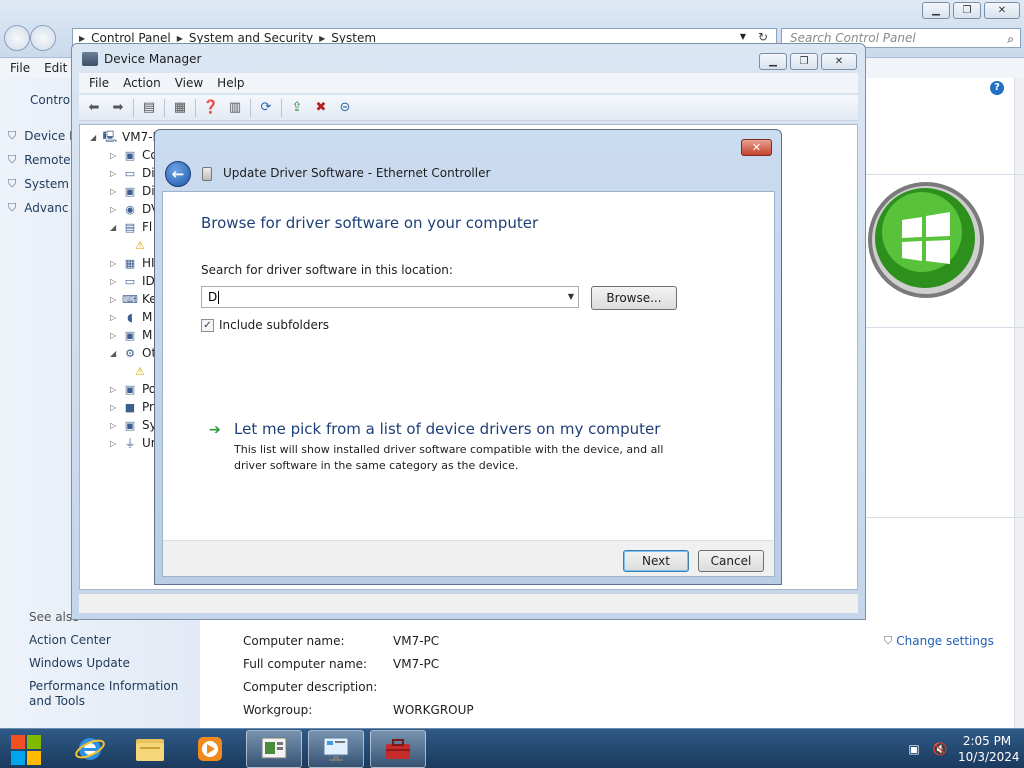 Image resolution: width=1024 pixels, height=768 pixels. What do you see at coordinates (656, 561) in the screenshot?
I see `next-button: Next` at bounding box center [656, 561].